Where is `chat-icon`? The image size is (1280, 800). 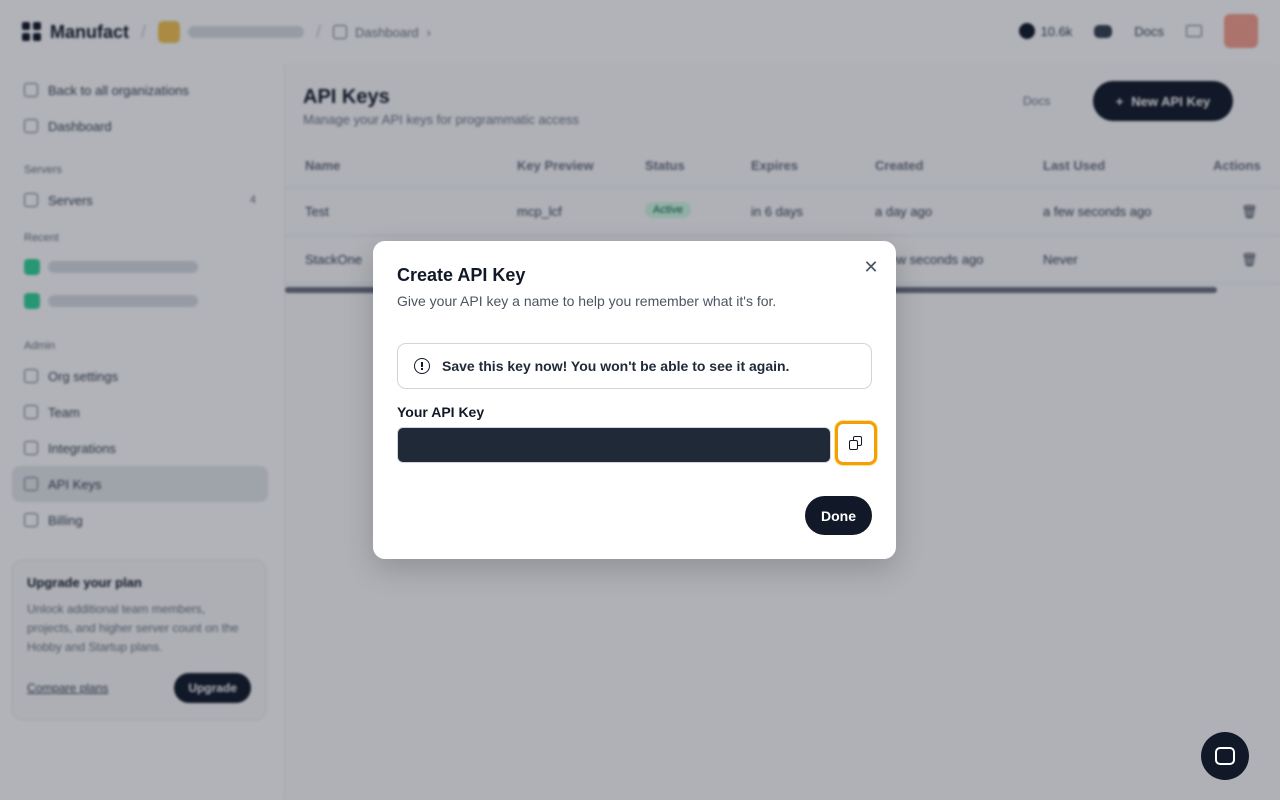
chat-icon is located at coordinates (1225, 756).